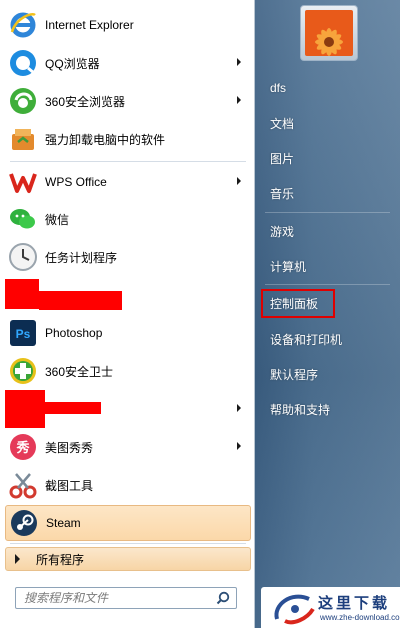  Describe the element at coordinates (354, 603) in the screenshot. I see `watermark-title: 这里下载` at that location.